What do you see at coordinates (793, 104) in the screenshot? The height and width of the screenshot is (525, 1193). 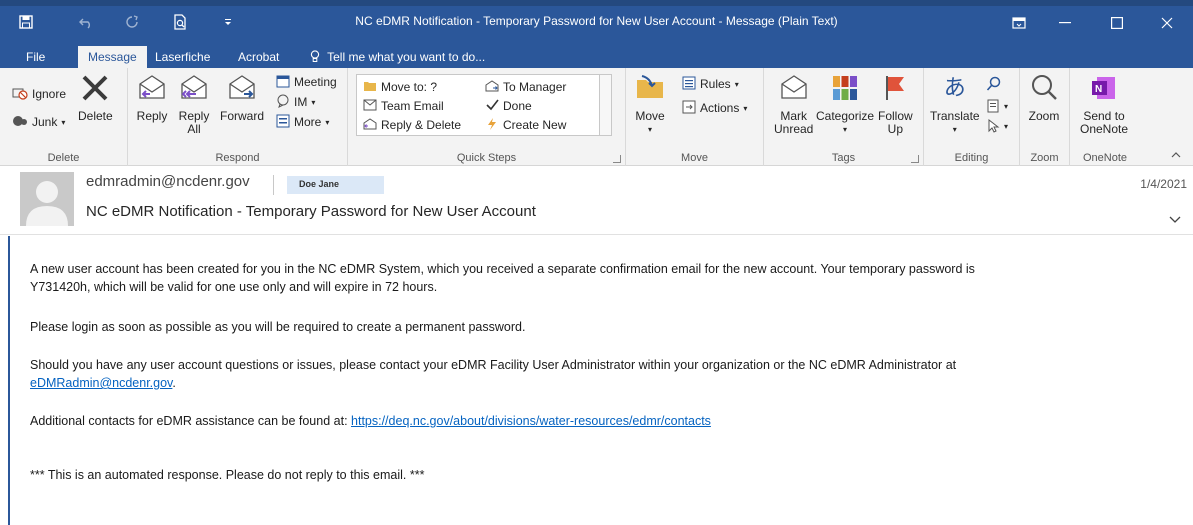 I see `mark-unread-button: Mark Unread` at bounding box center [793, 104].